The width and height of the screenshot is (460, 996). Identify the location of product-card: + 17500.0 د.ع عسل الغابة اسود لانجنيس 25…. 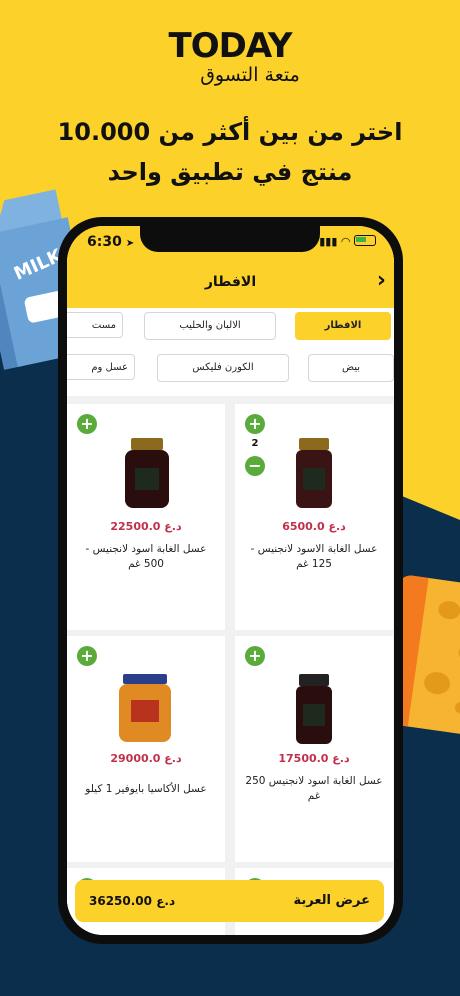
(314, 749).